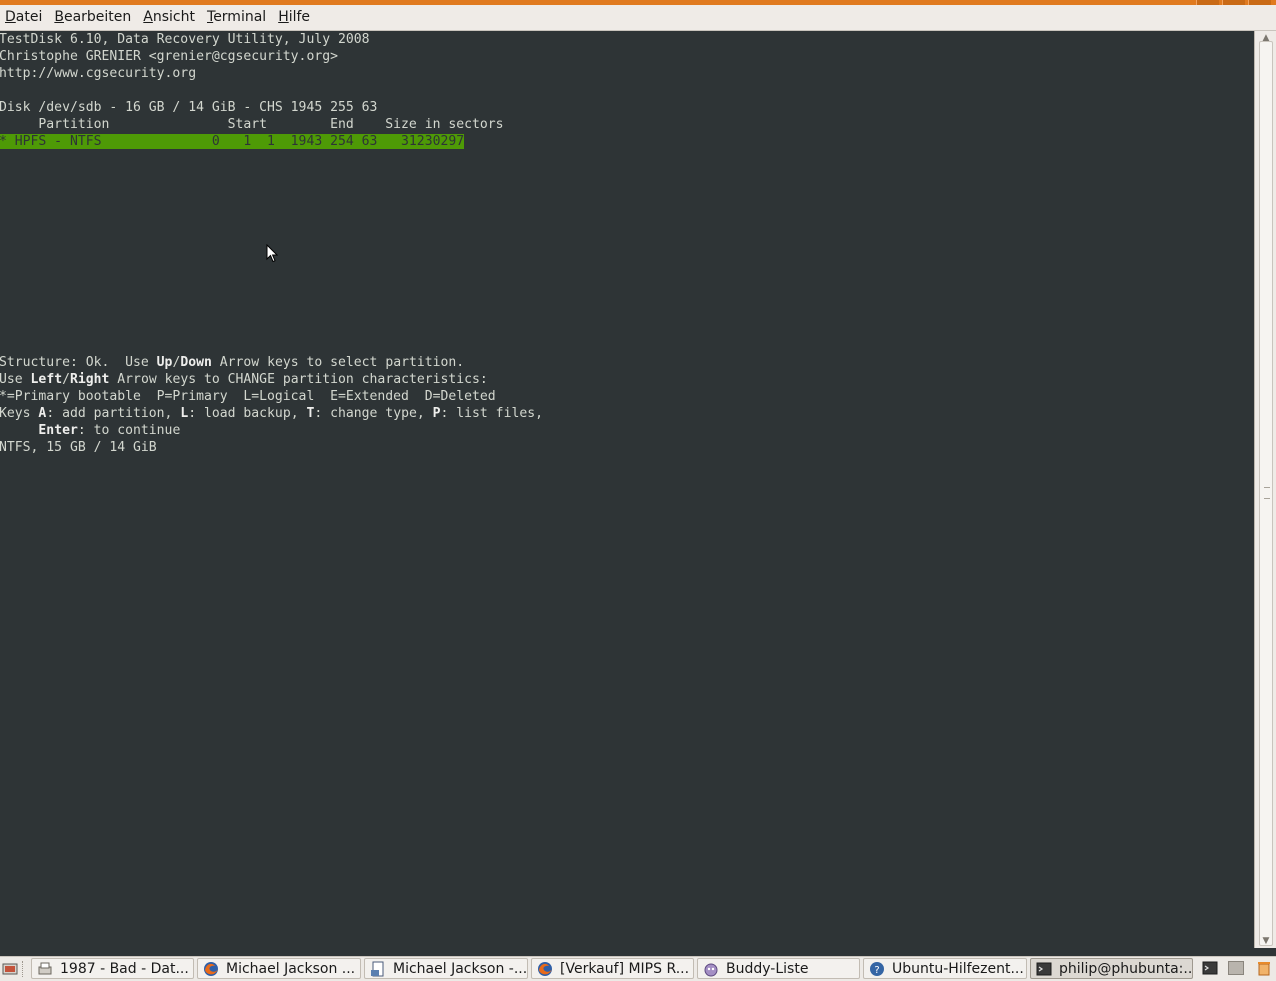 The height and width of the screenshot is (981, 1276). I want to click on trash-icon, so click(1264, 968).